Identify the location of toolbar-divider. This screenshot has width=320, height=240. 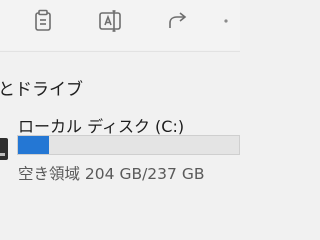
(120, 51).